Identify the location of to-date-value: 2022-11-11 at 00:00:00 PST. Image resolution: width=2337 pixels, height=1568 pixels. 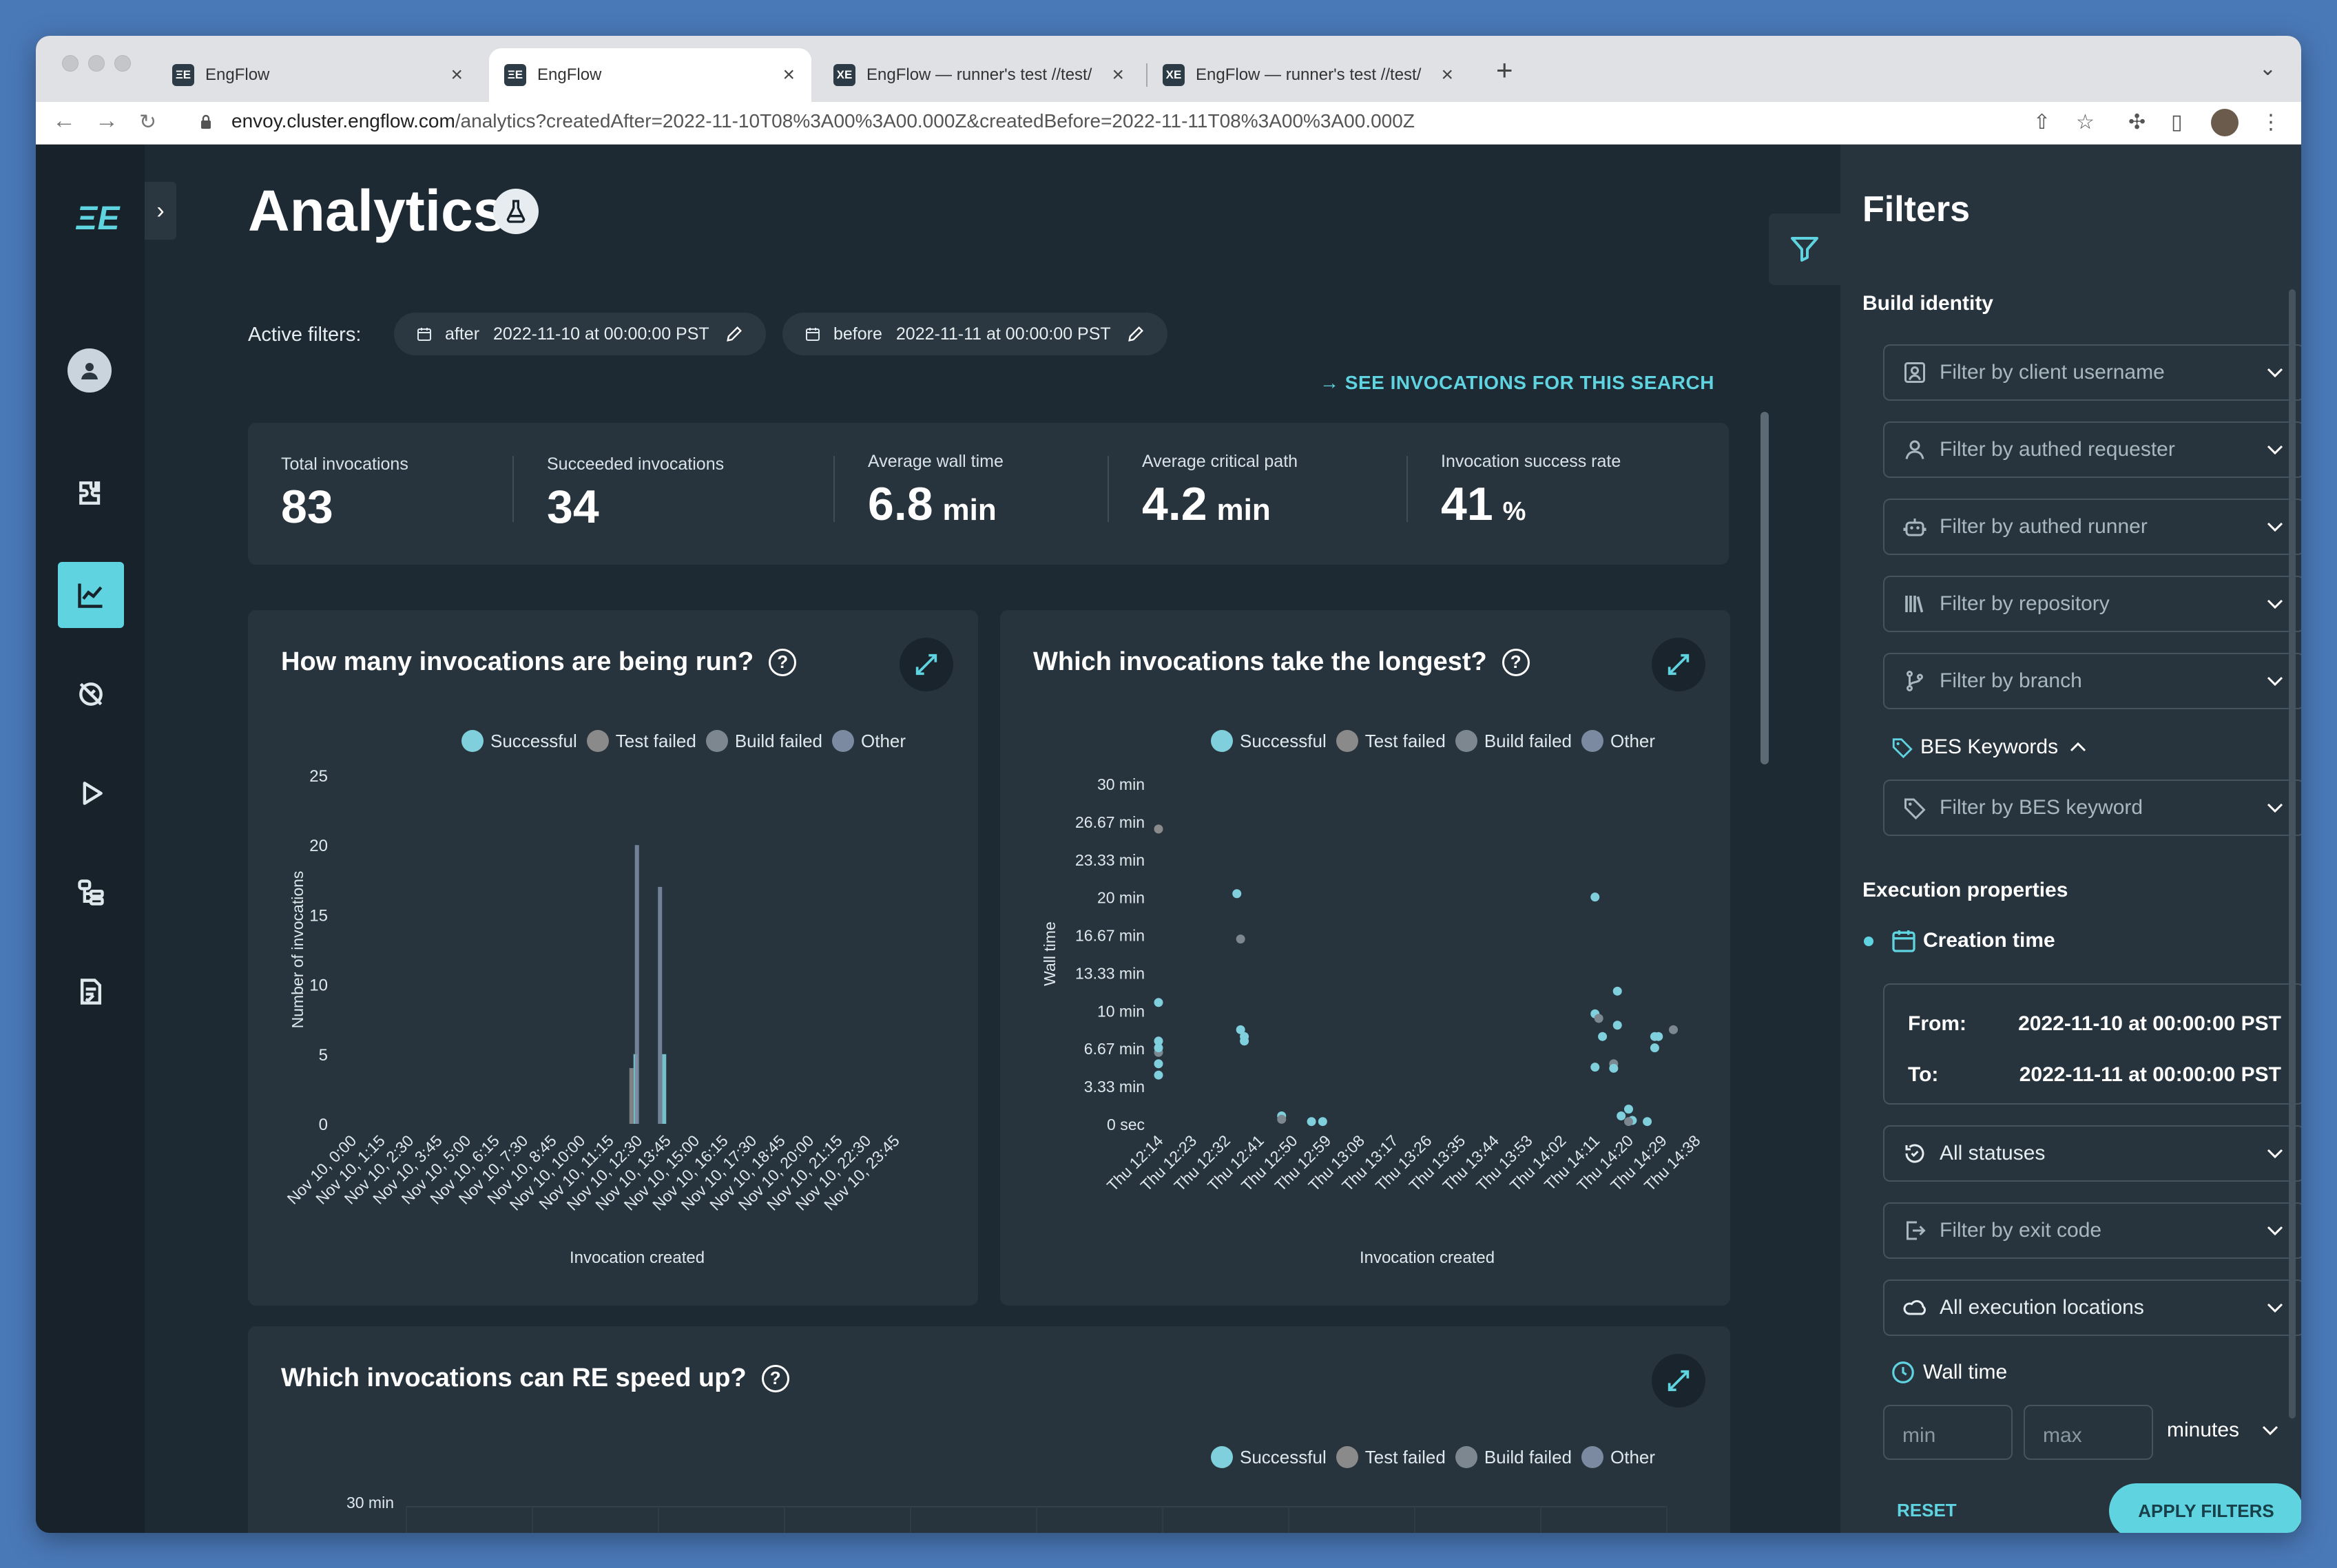
(2150, 1075).